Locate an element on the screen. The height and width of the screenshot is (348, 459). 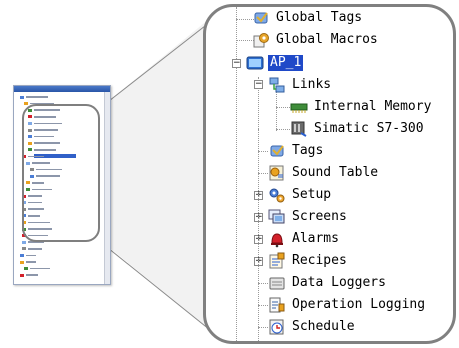
tree-item-label: Recipes is located at coordinates (319, 260).